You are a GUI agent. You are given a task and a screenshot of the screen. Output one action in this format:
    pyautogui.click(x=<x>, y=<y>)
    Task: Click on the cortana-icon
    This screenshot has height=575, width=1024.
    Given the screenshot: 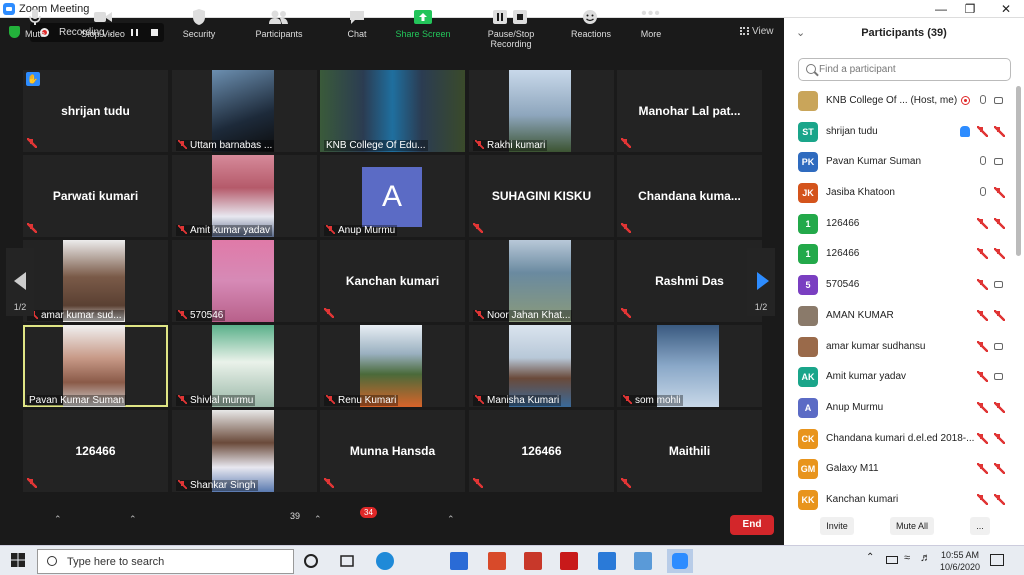 What is the action you would take?
    pyautogui.click(x=311, y=561)
    